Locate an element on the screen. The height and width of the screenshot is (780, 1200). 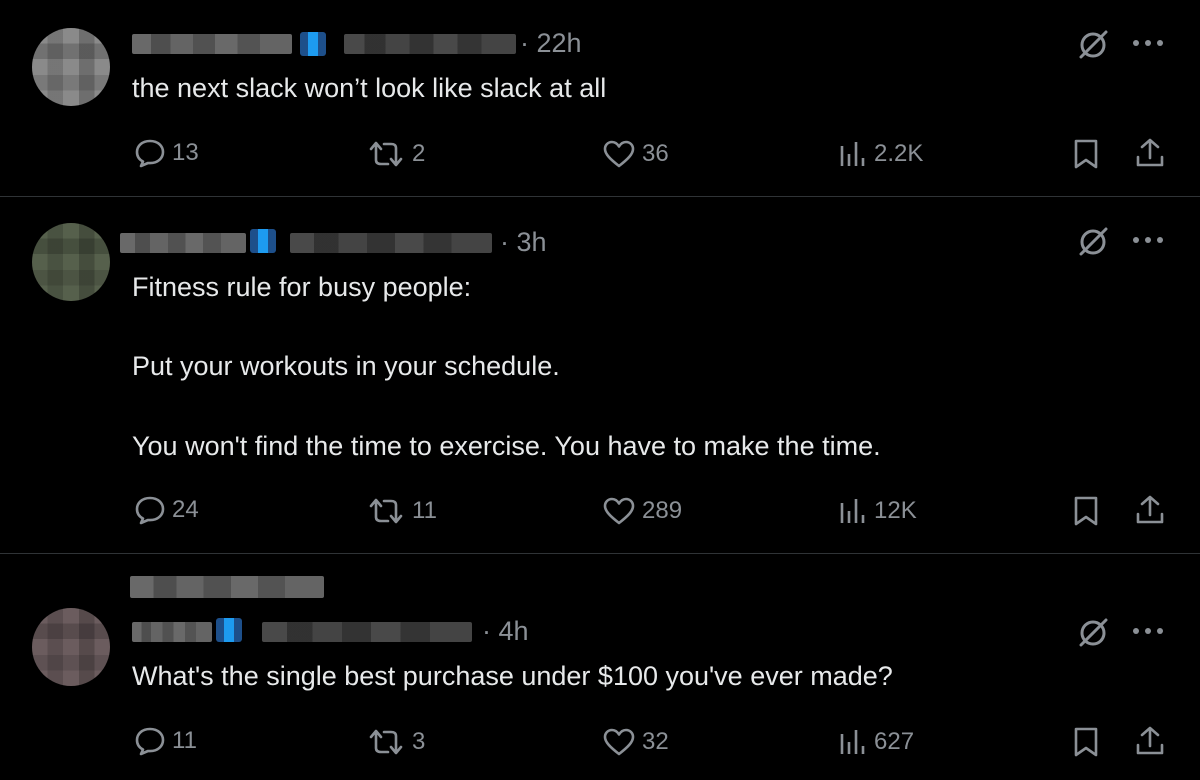
post-timestamp: · 4h is located at coordinates (505, 631).